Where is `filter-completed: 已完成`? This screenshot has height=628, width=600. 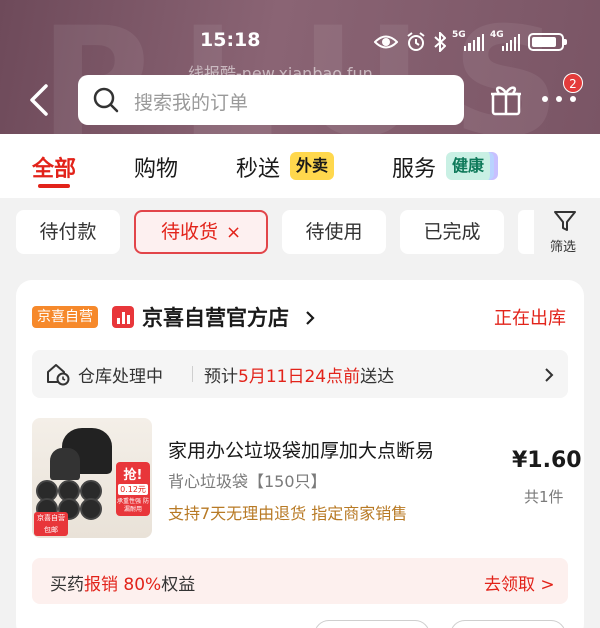
filter-completed: 已完成 is located at coordinates (452, 232).